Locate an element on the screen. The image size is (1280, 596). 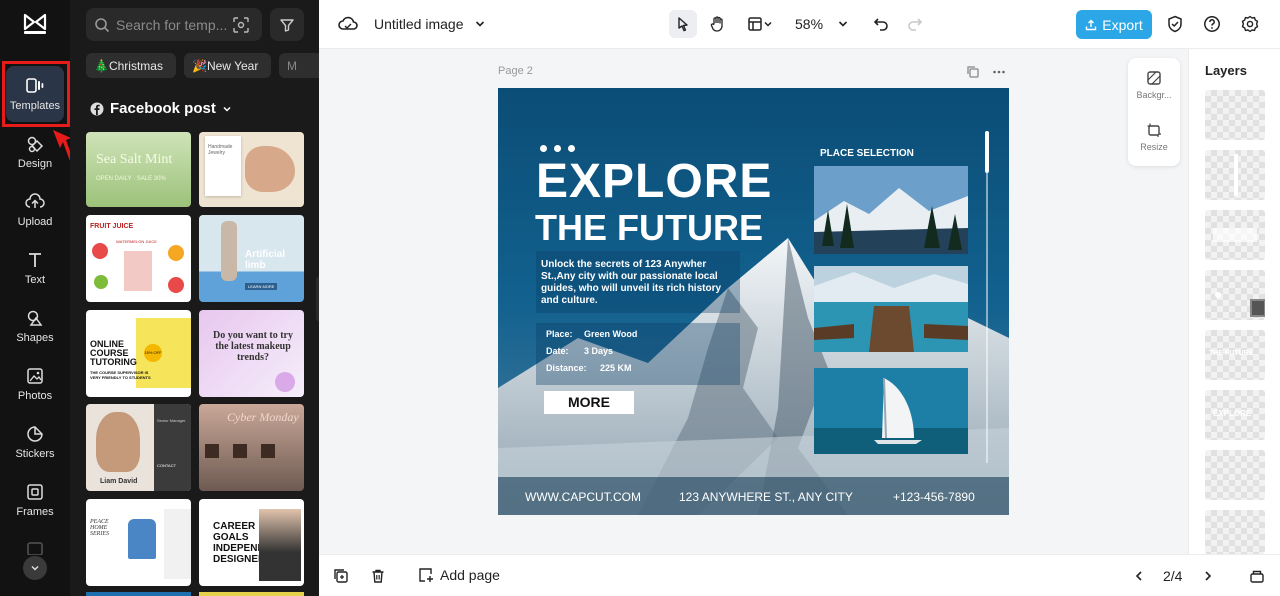
layer-item: THE FUTURE is located at coordinates (1235, 355).